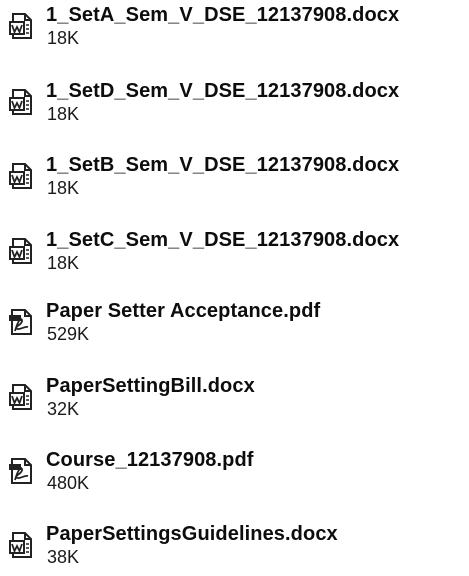 This screenshot has height=576, width=469. Describe the element at coordinates (234, 406) in the screenshot. I see `file-item-paper-setting-bill-docx: PaperSettingBill.docx 32K` at that location.